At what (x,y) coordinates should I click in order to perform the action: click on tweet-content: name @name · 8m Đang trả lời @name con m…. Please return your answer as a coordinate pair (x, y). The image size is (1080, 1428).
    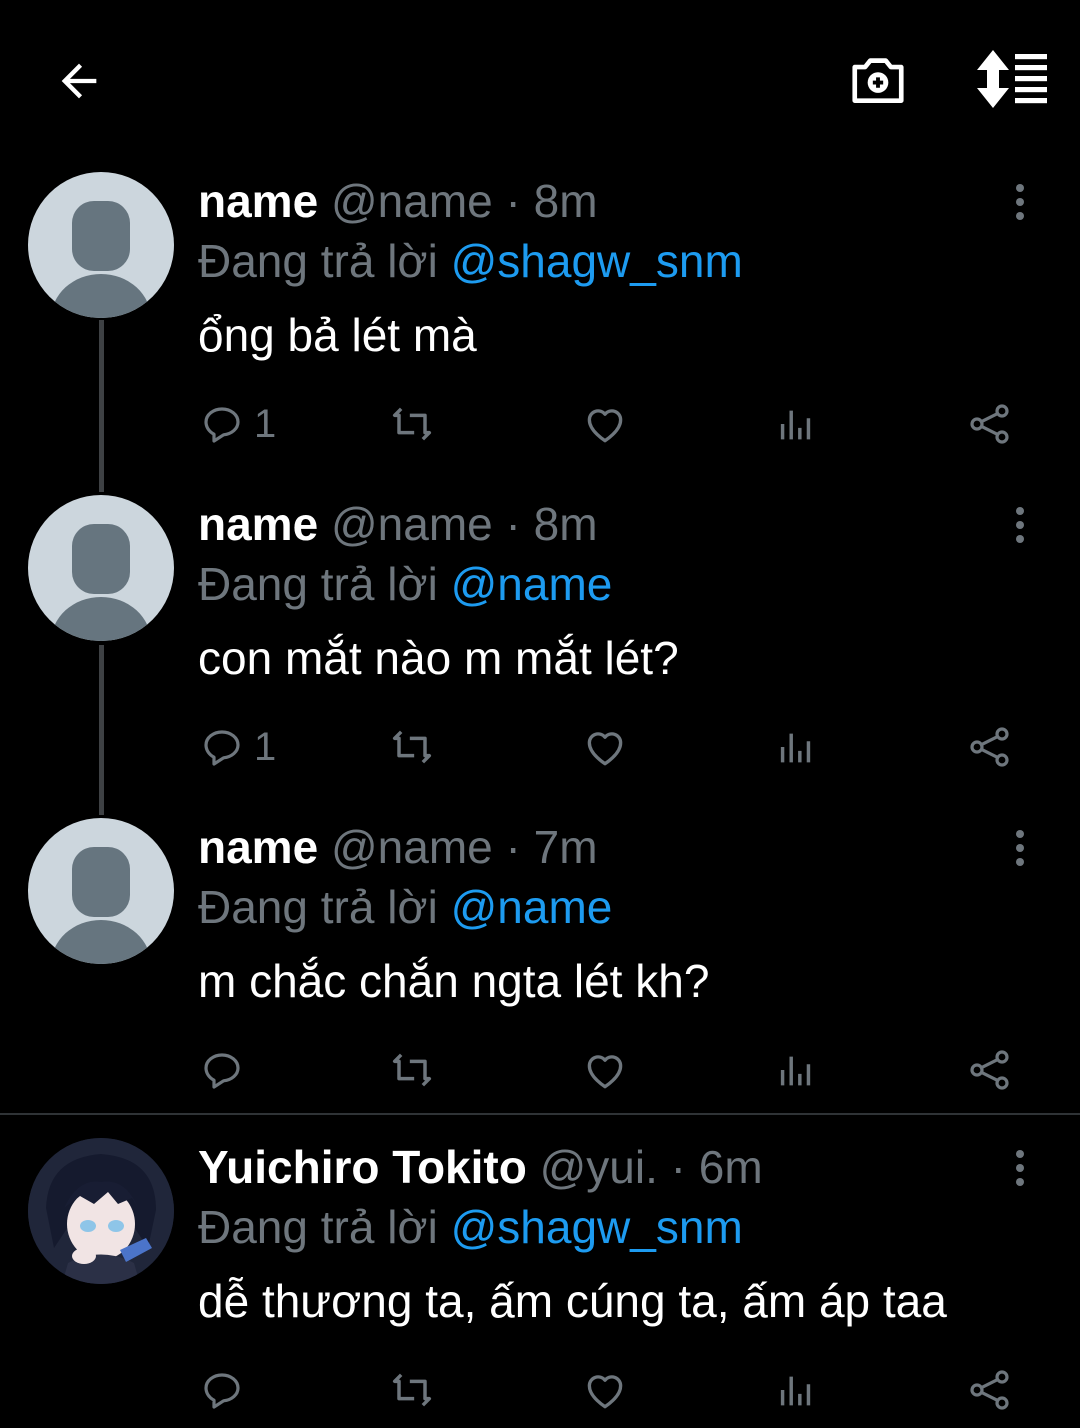
    Looking at the image, I should click on (598, 591).